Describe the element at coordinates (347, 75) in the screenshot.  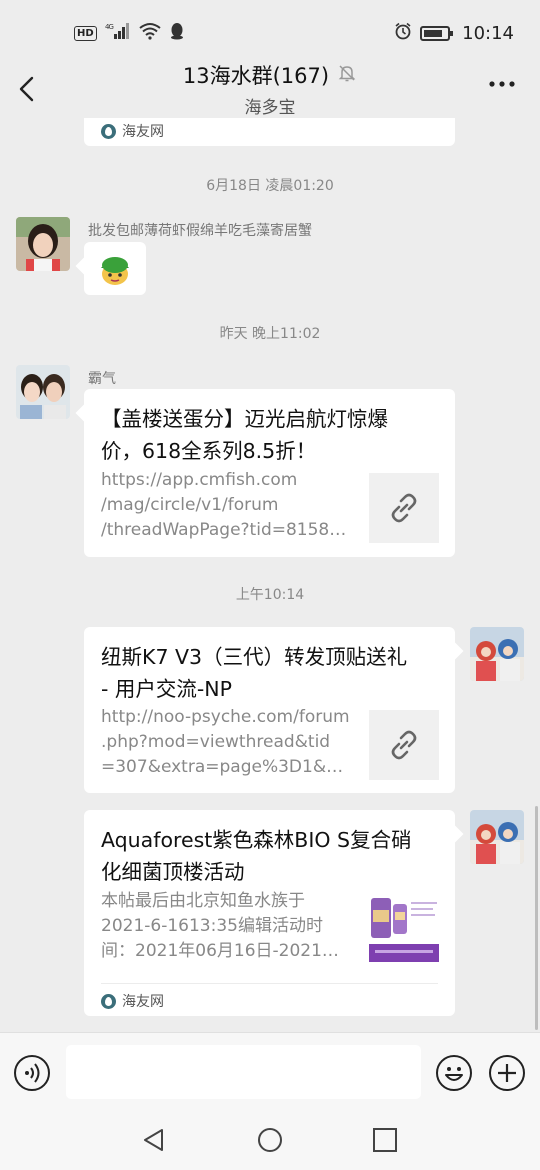
I see `bell-muted-icon` at that location.